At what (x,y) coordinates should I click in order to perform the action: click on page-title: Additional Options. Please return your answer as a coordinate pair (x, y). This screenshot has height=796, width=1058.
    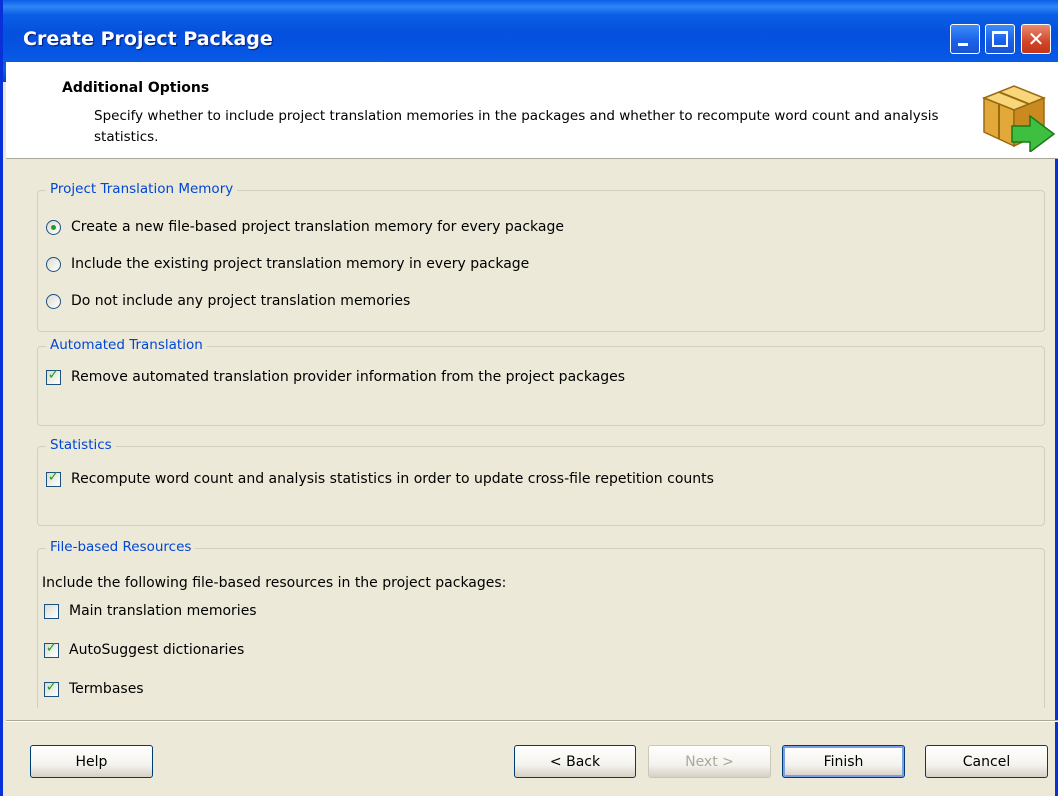
    Looking at the image, I should click on (136, 88).